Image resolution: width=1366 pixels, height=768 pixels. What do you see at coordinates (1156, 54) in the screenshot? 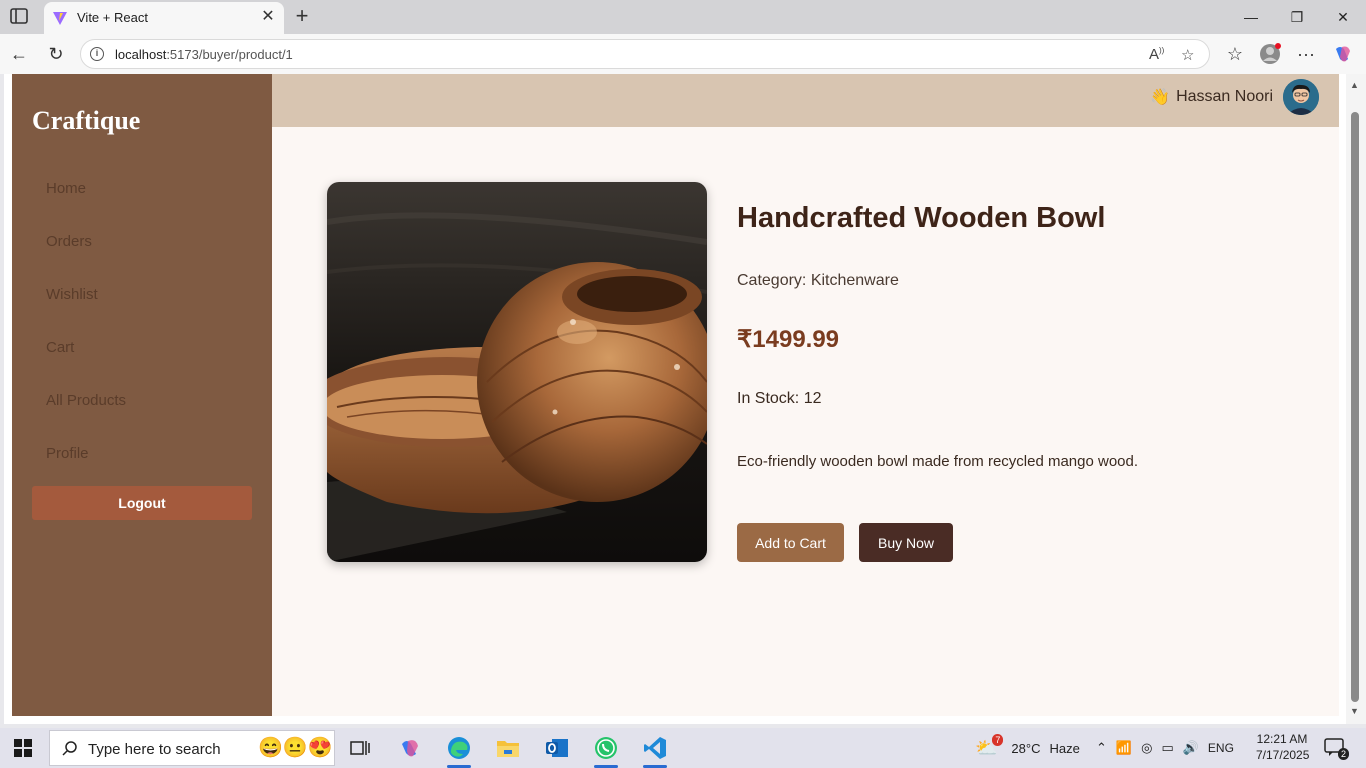
I see `read-aloud-icon: A))` at bounding box center [1156, 54].